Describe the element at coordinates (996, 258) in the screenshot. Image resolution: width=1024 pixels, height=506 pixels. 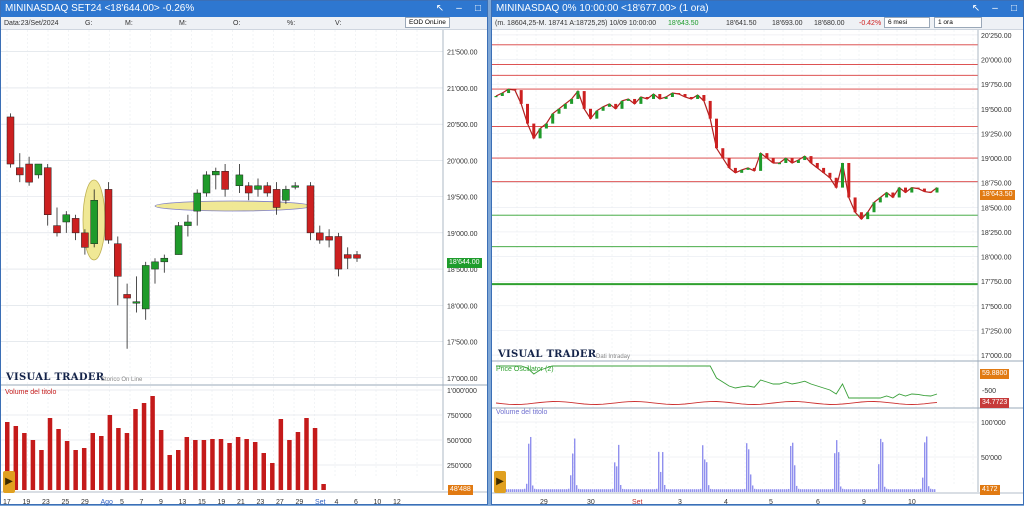
I see `y-axis-label: 18'000.00` at that location.